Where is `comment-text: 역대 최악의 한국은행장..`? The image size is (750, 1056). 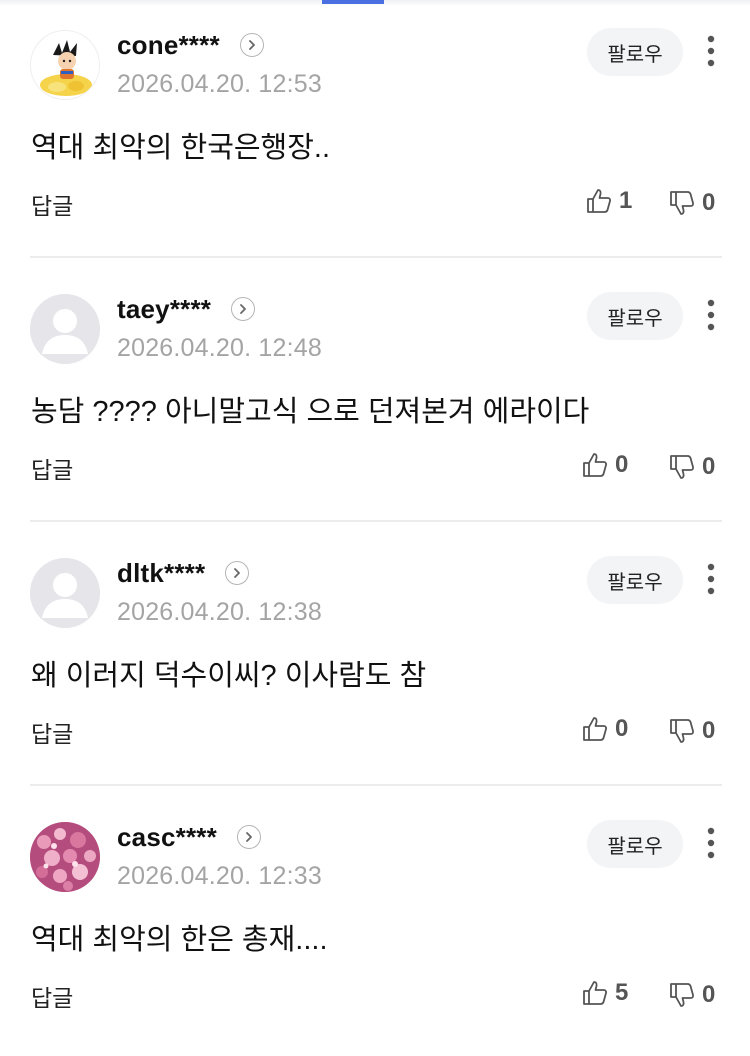 comment-text: 역대 최악의 한국은행장.. is located at coordinates (181, 148).